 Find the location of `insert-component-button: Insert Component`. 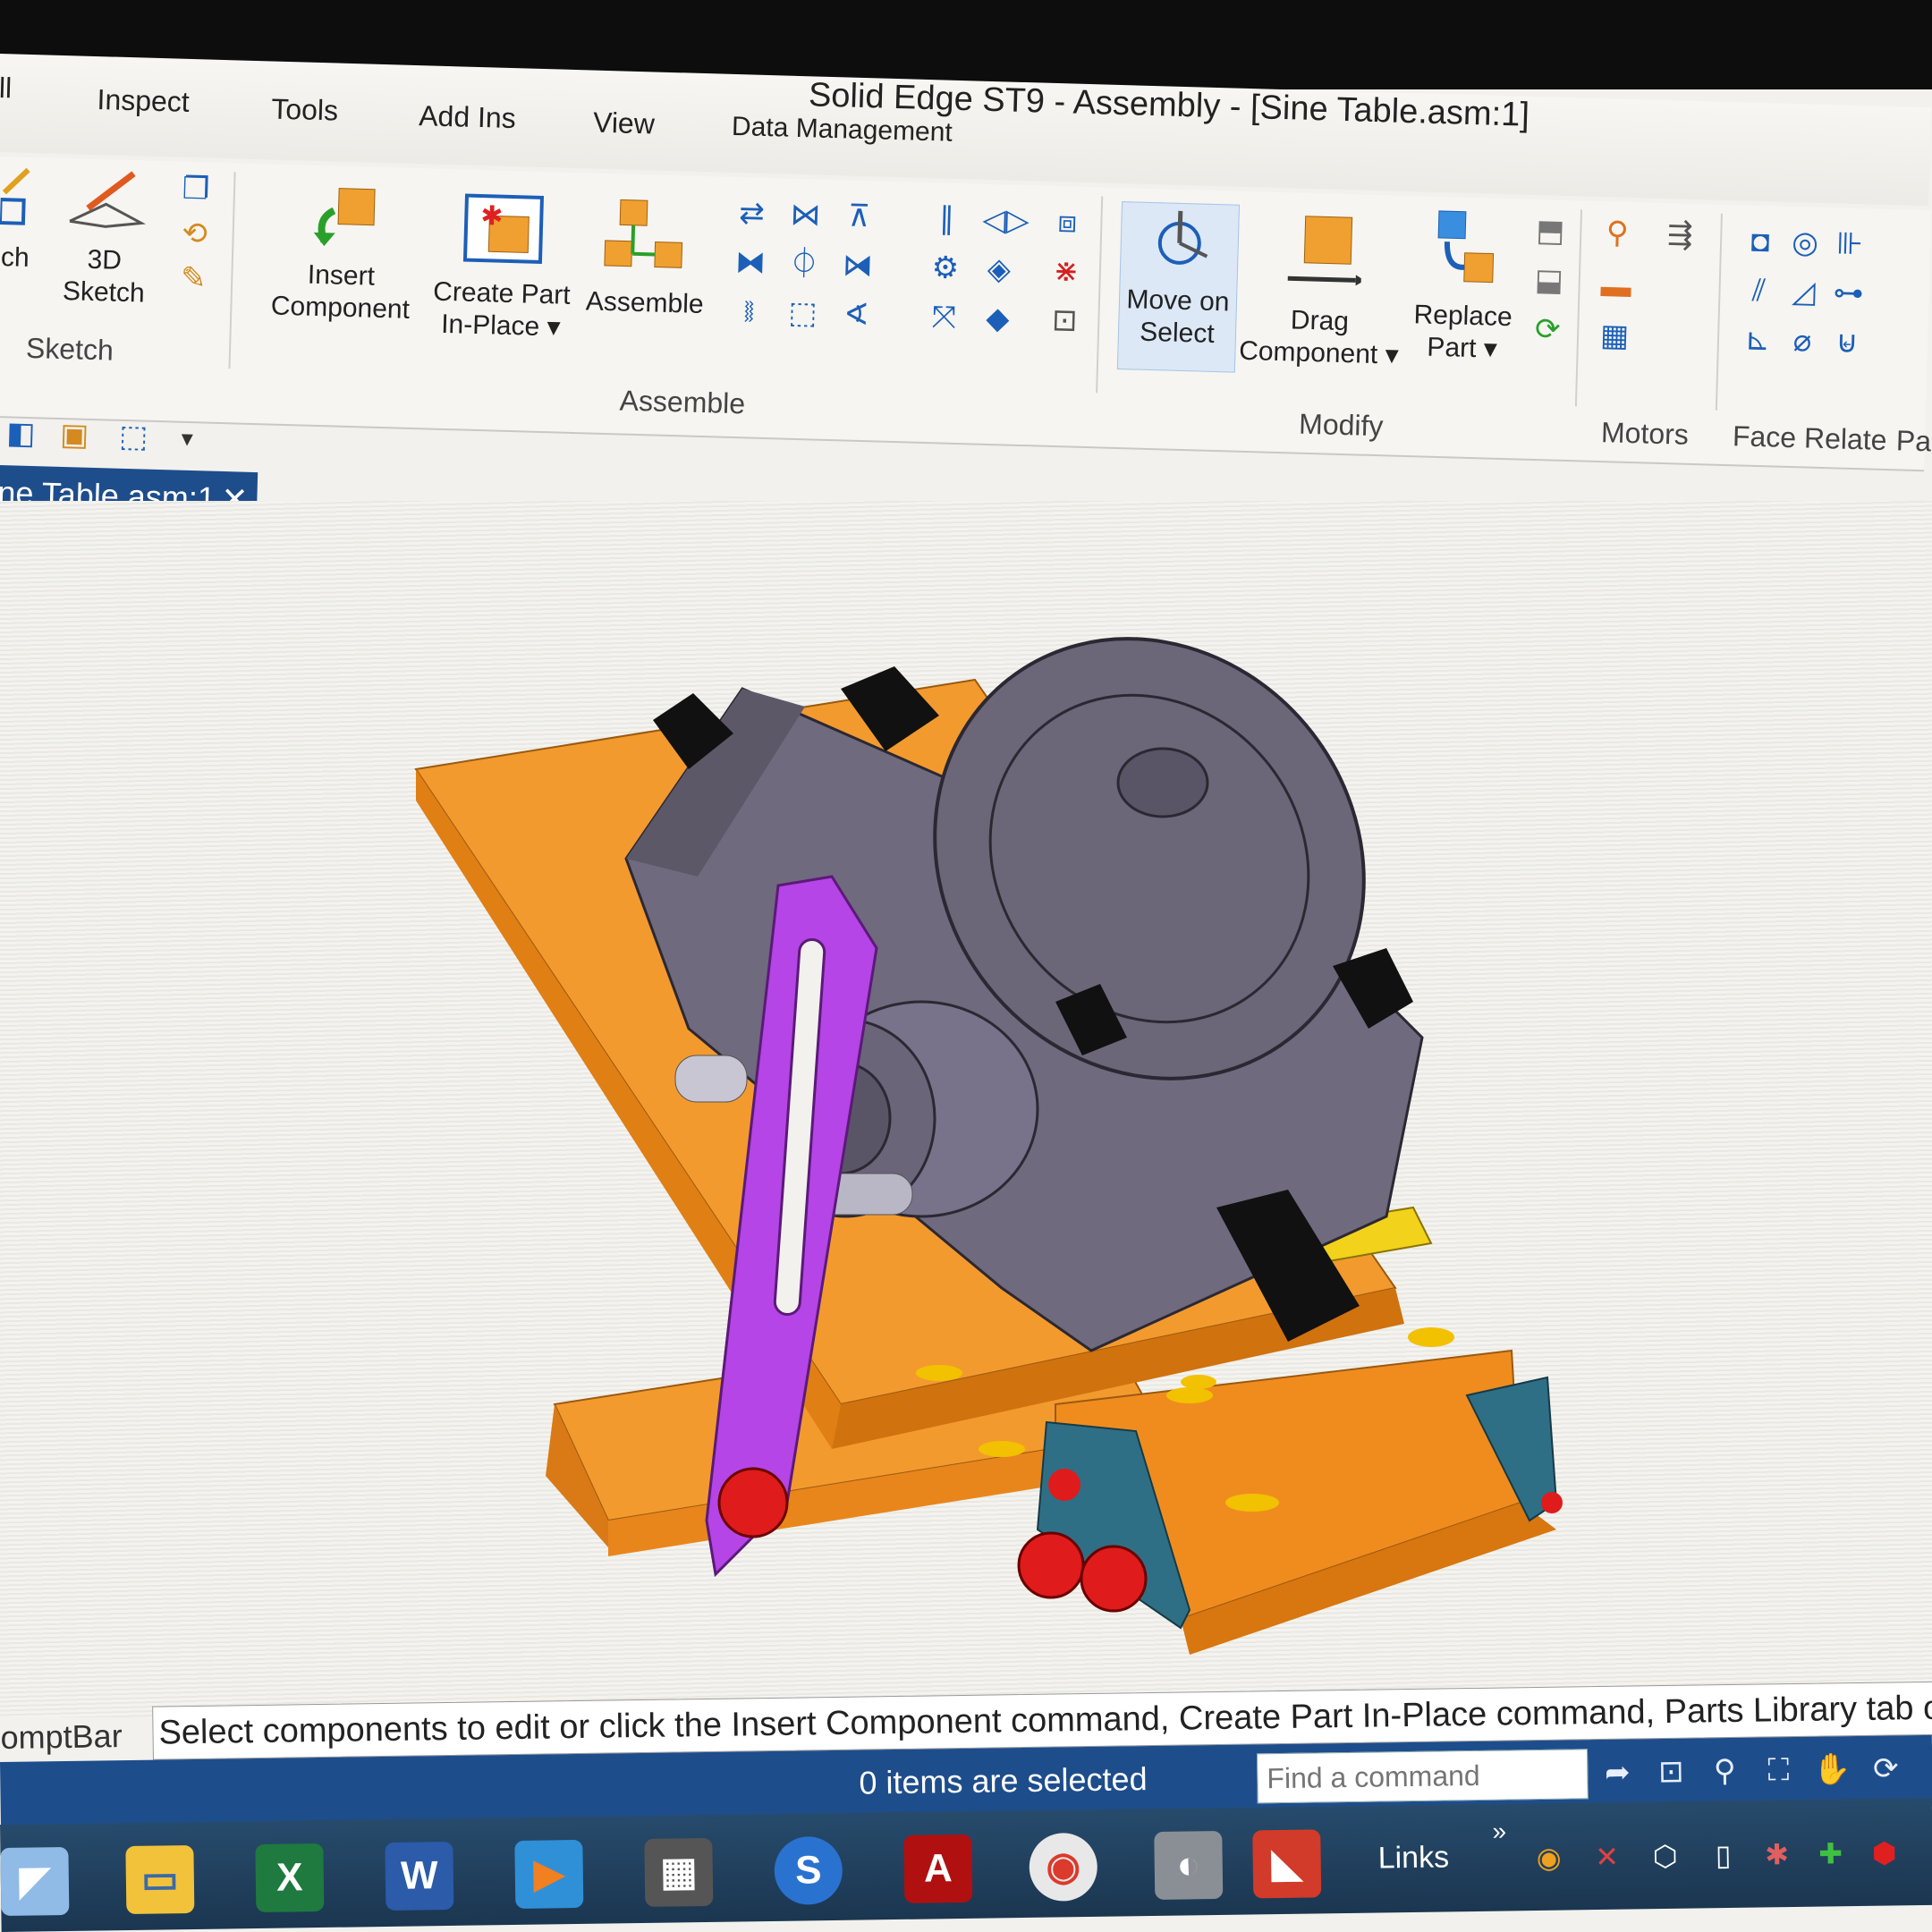

insert-component-button: Insert Component is located at coordinates (341, 254).